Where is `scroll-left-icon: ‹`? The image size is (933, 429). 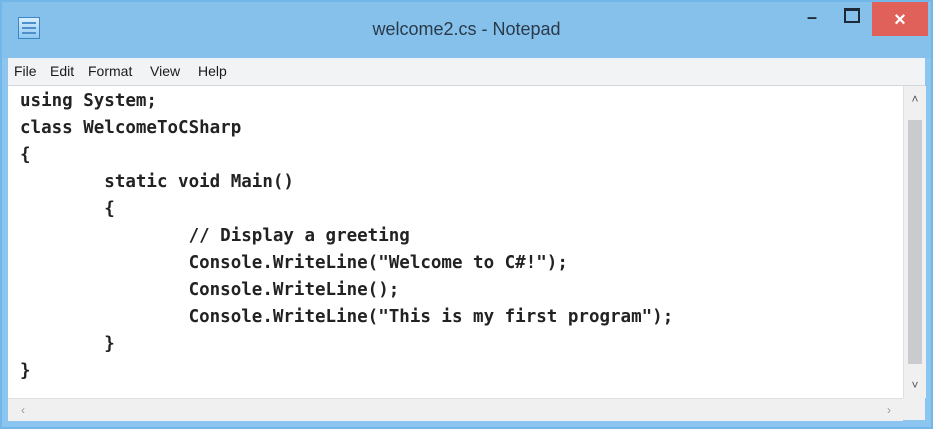
scroll-left-icon: ‹ is located at coordinates (23, 410).